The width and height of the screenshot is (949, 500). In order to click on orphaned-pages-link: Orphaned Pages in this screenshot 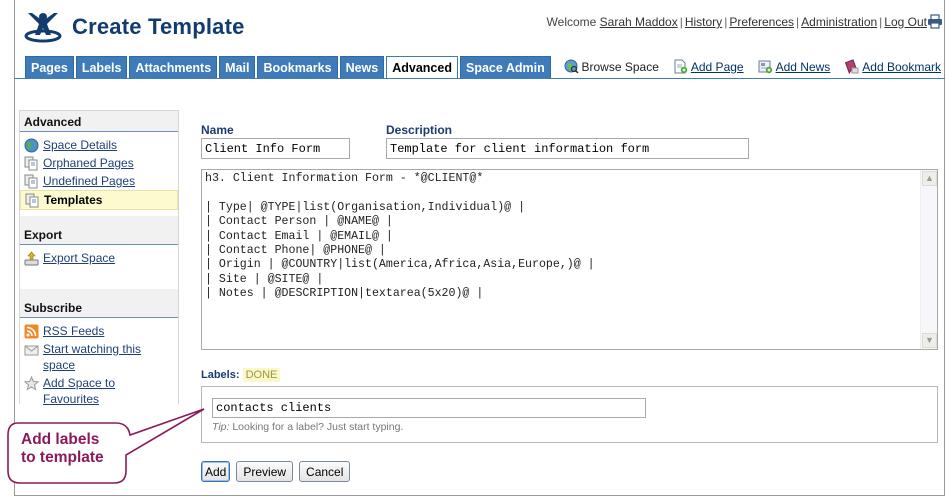, I will do `click(88, 163)`.